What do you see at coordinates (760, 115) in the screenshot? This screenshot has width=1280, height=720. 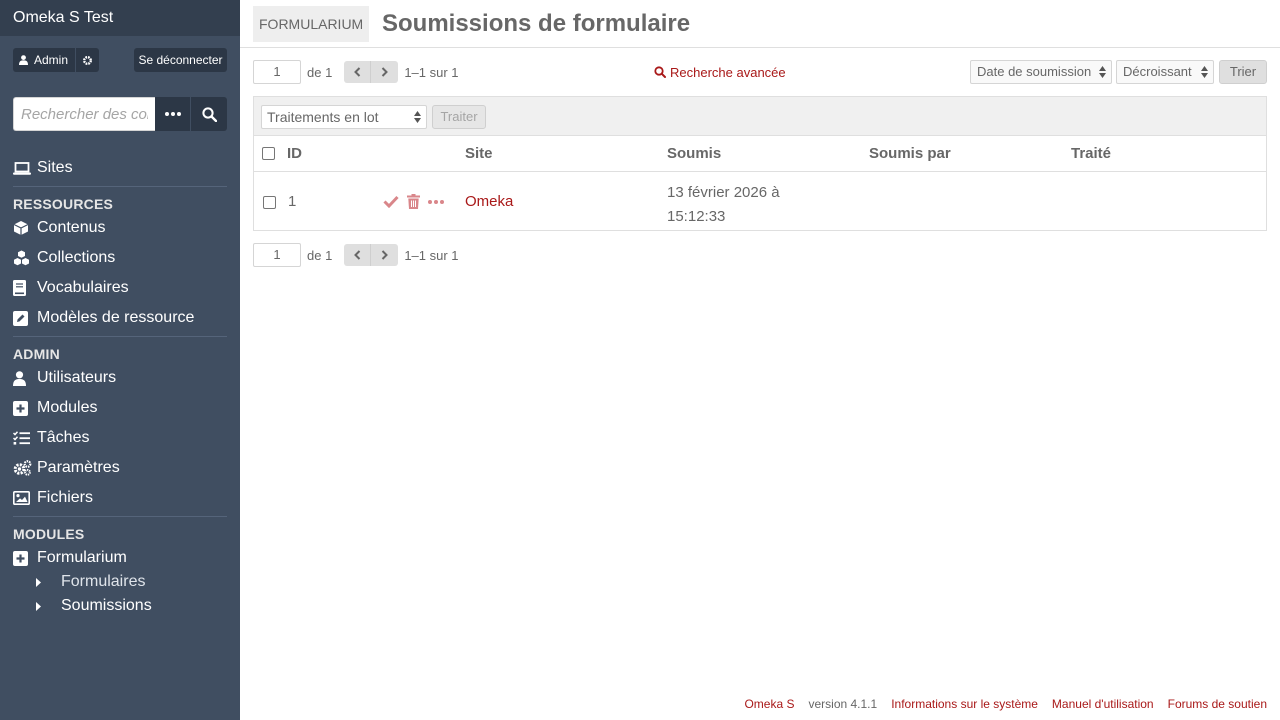 I see `batch-actions-bar: Traitements en lot Traiter` at bounding box center [760, 115].